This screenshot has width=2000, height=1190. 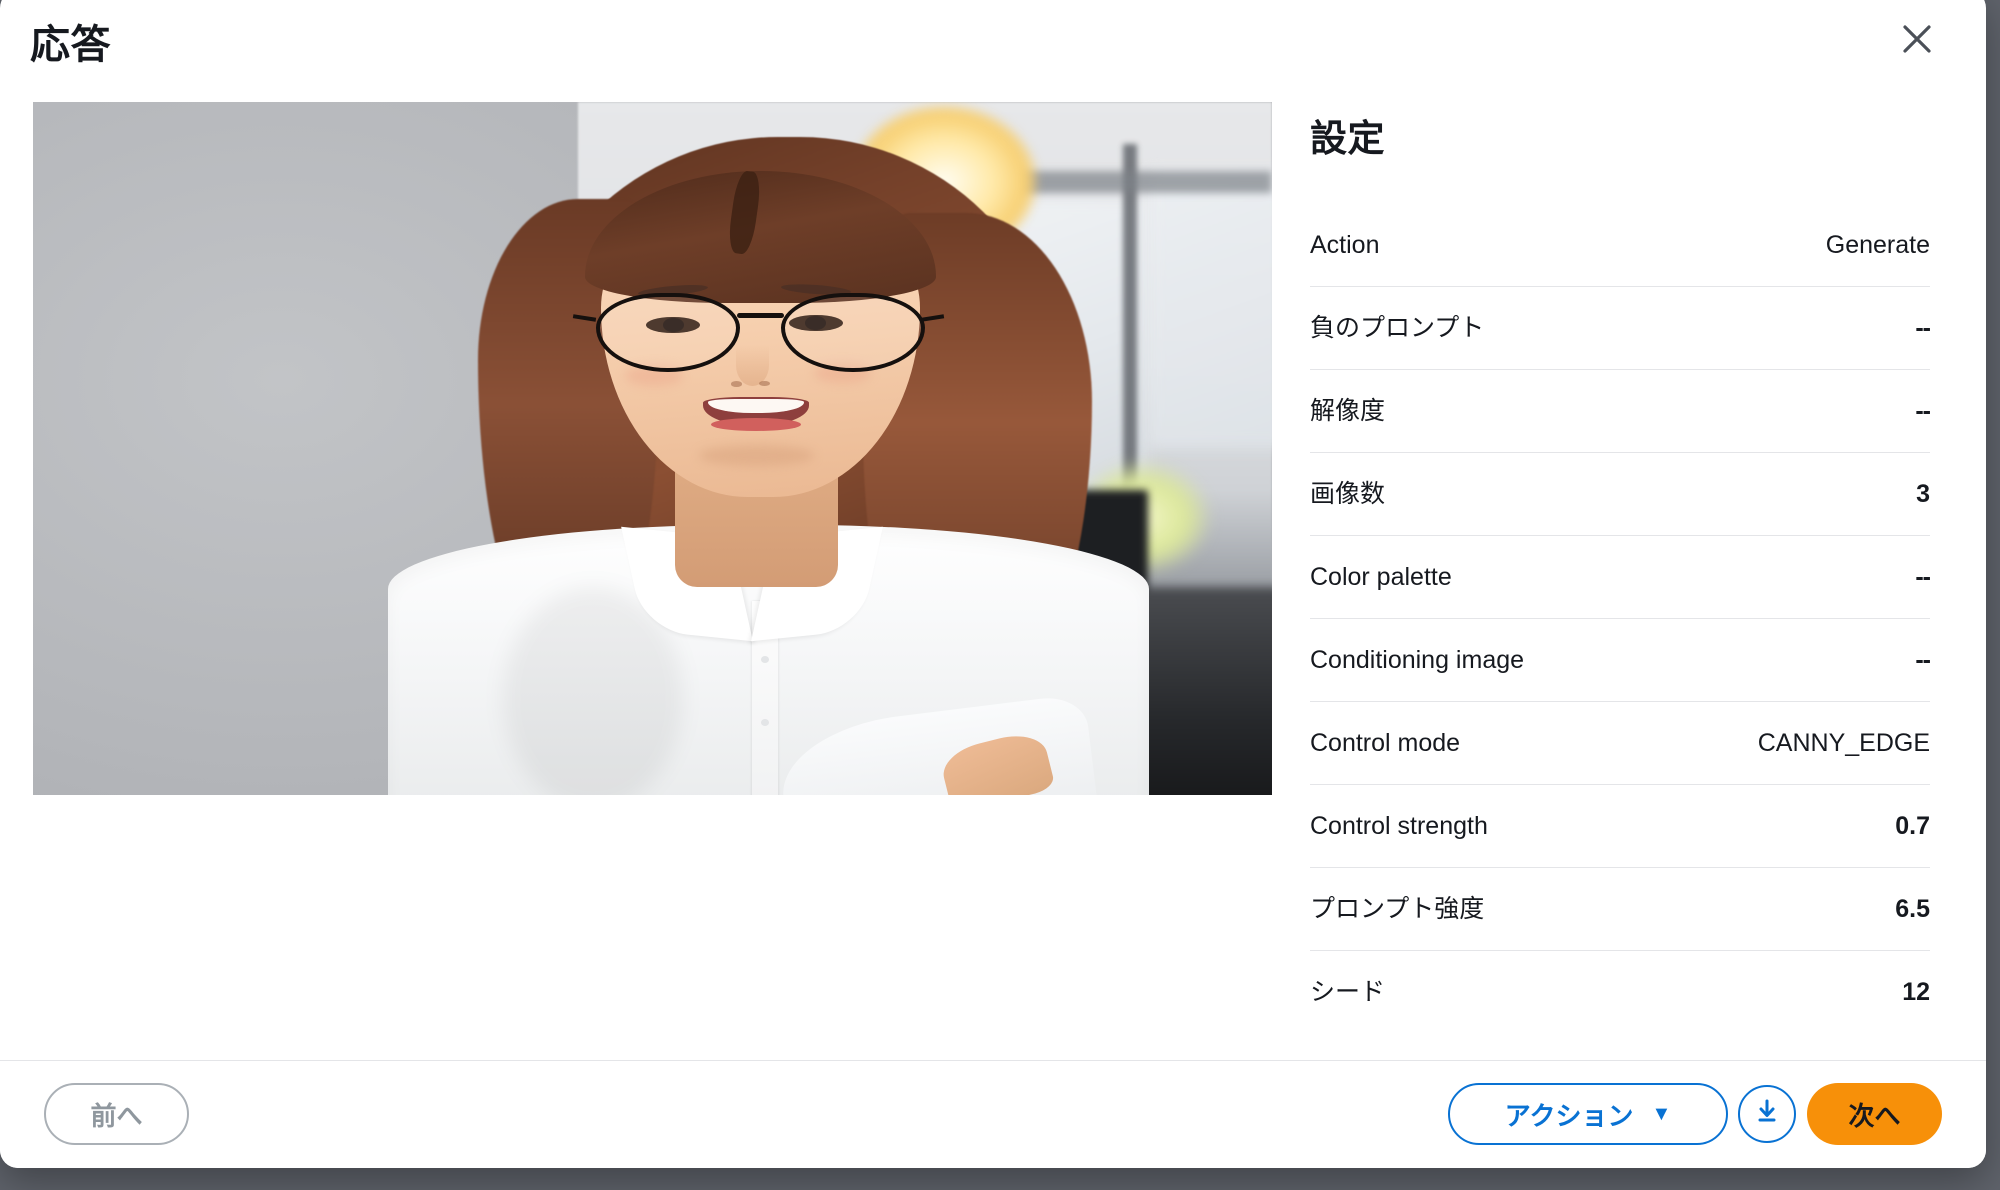 What do you see at coordinates (1397, 908) in the screenshot?
I see `settings-key: プロンプト強度` at bounding box center [1397, 908].